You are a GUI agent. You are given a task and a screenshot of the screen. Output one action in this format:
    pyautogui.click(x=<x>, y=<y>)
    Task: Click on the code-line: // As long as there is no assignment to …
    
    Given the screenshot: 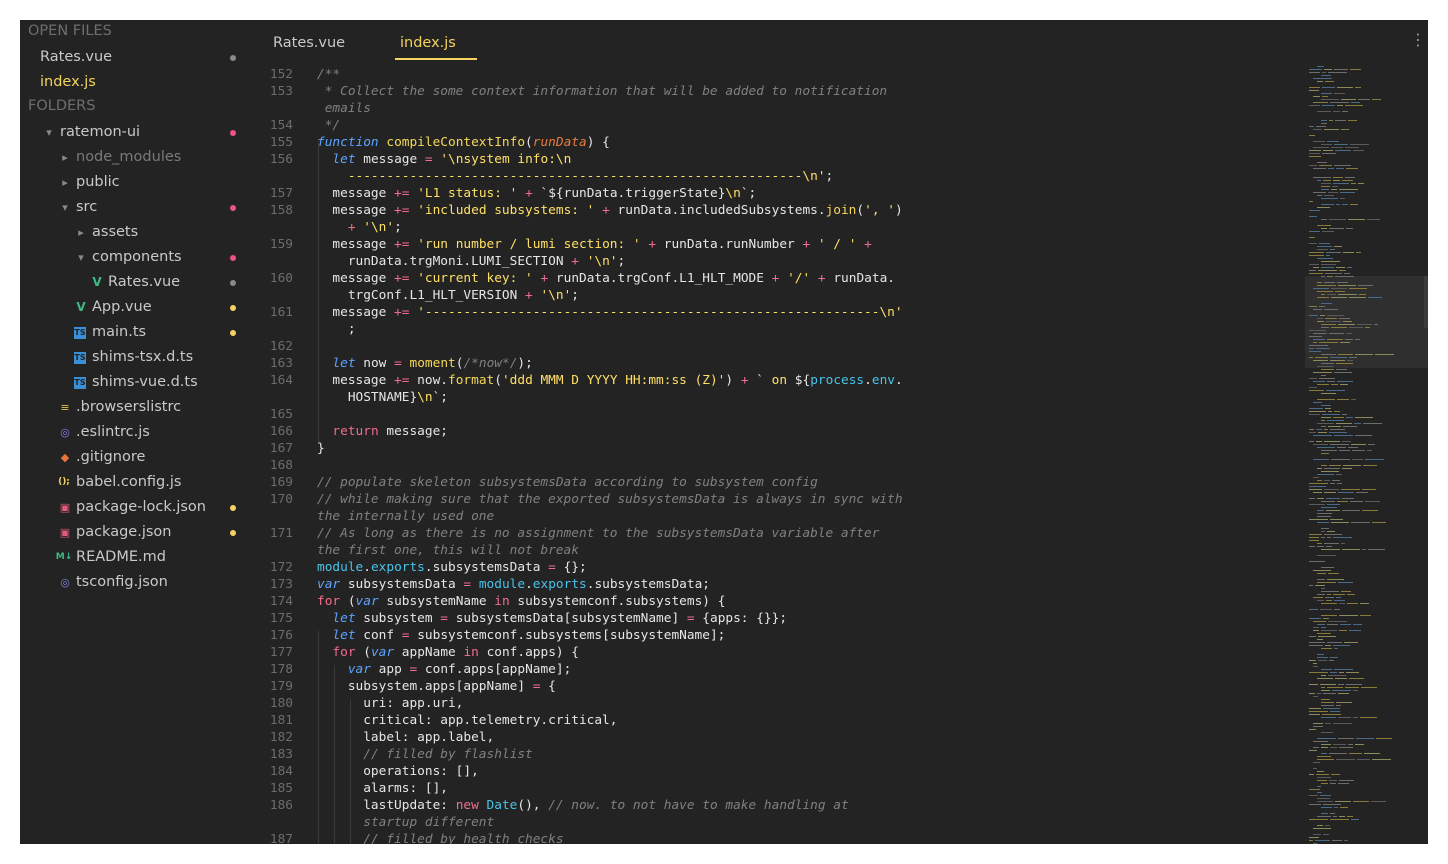 What is the action you would take?
    pyautogui.click(x=598, y=533)
    